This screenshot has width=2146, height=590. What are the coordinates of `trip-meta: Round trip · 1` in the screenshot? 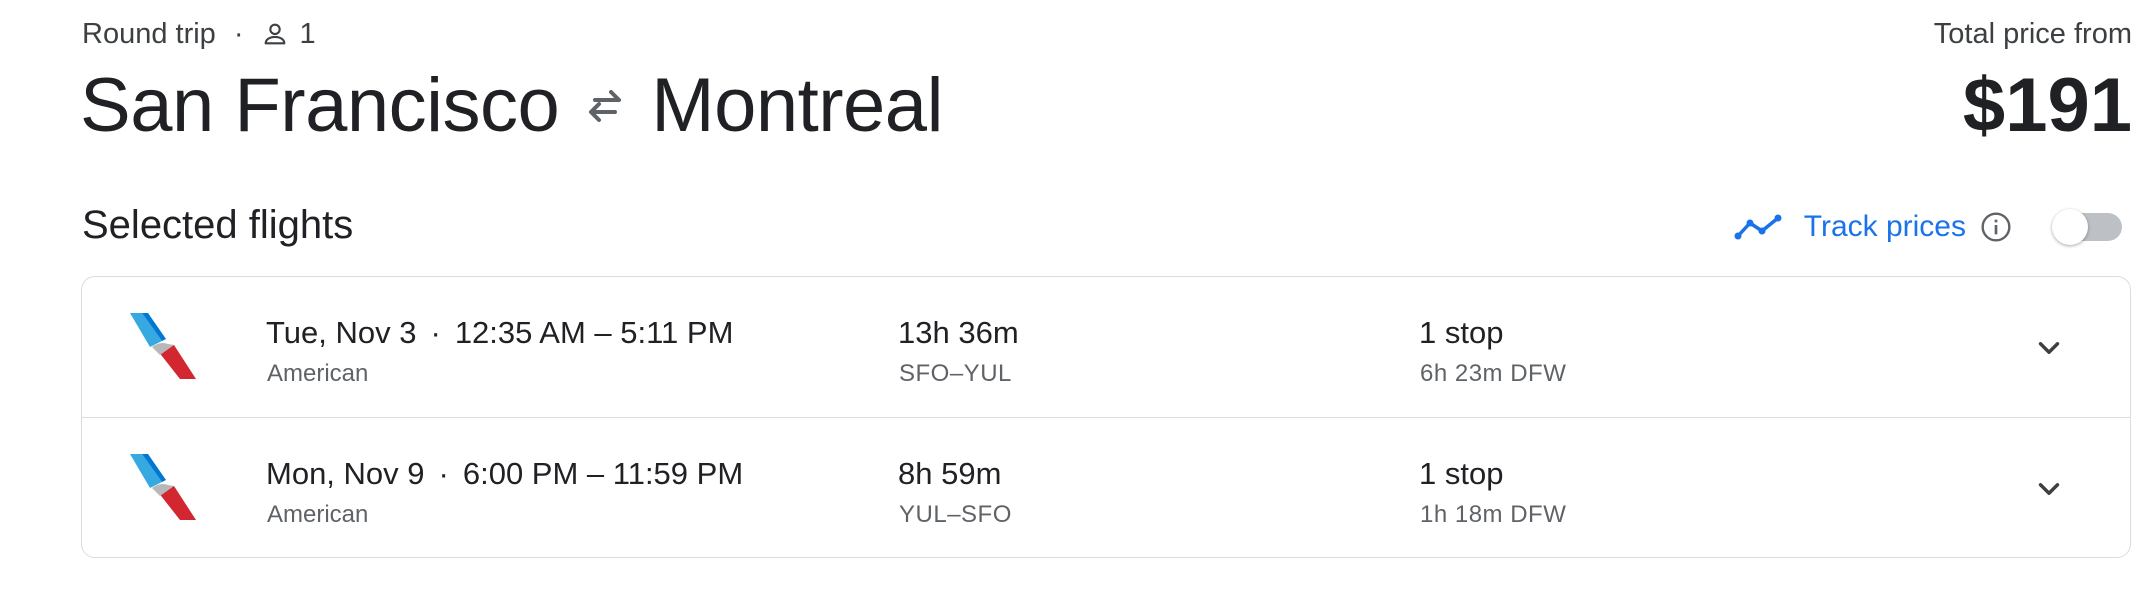 It's located at (199, 34).